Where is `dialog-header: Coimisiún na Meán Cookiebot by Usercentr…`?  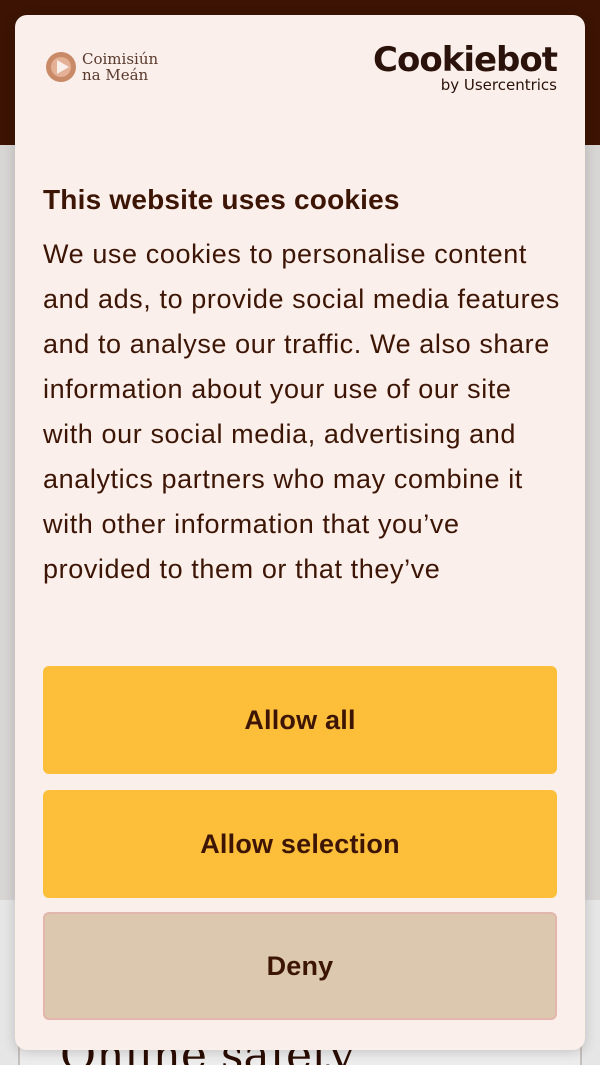 dialog-header: Coimisiún na Meán Cookiebot by Usercentr… is located at coordinates (300, 70).